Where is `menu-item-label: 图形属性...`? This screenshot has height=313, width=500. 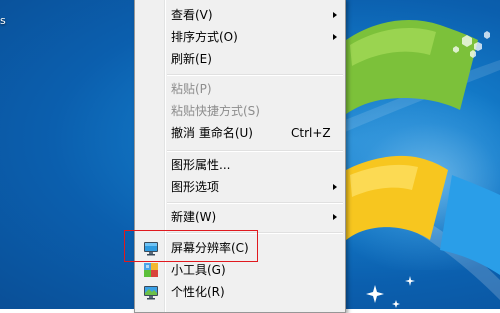
menu-item-label: 图形属性... is located at coordinates (201, 165).